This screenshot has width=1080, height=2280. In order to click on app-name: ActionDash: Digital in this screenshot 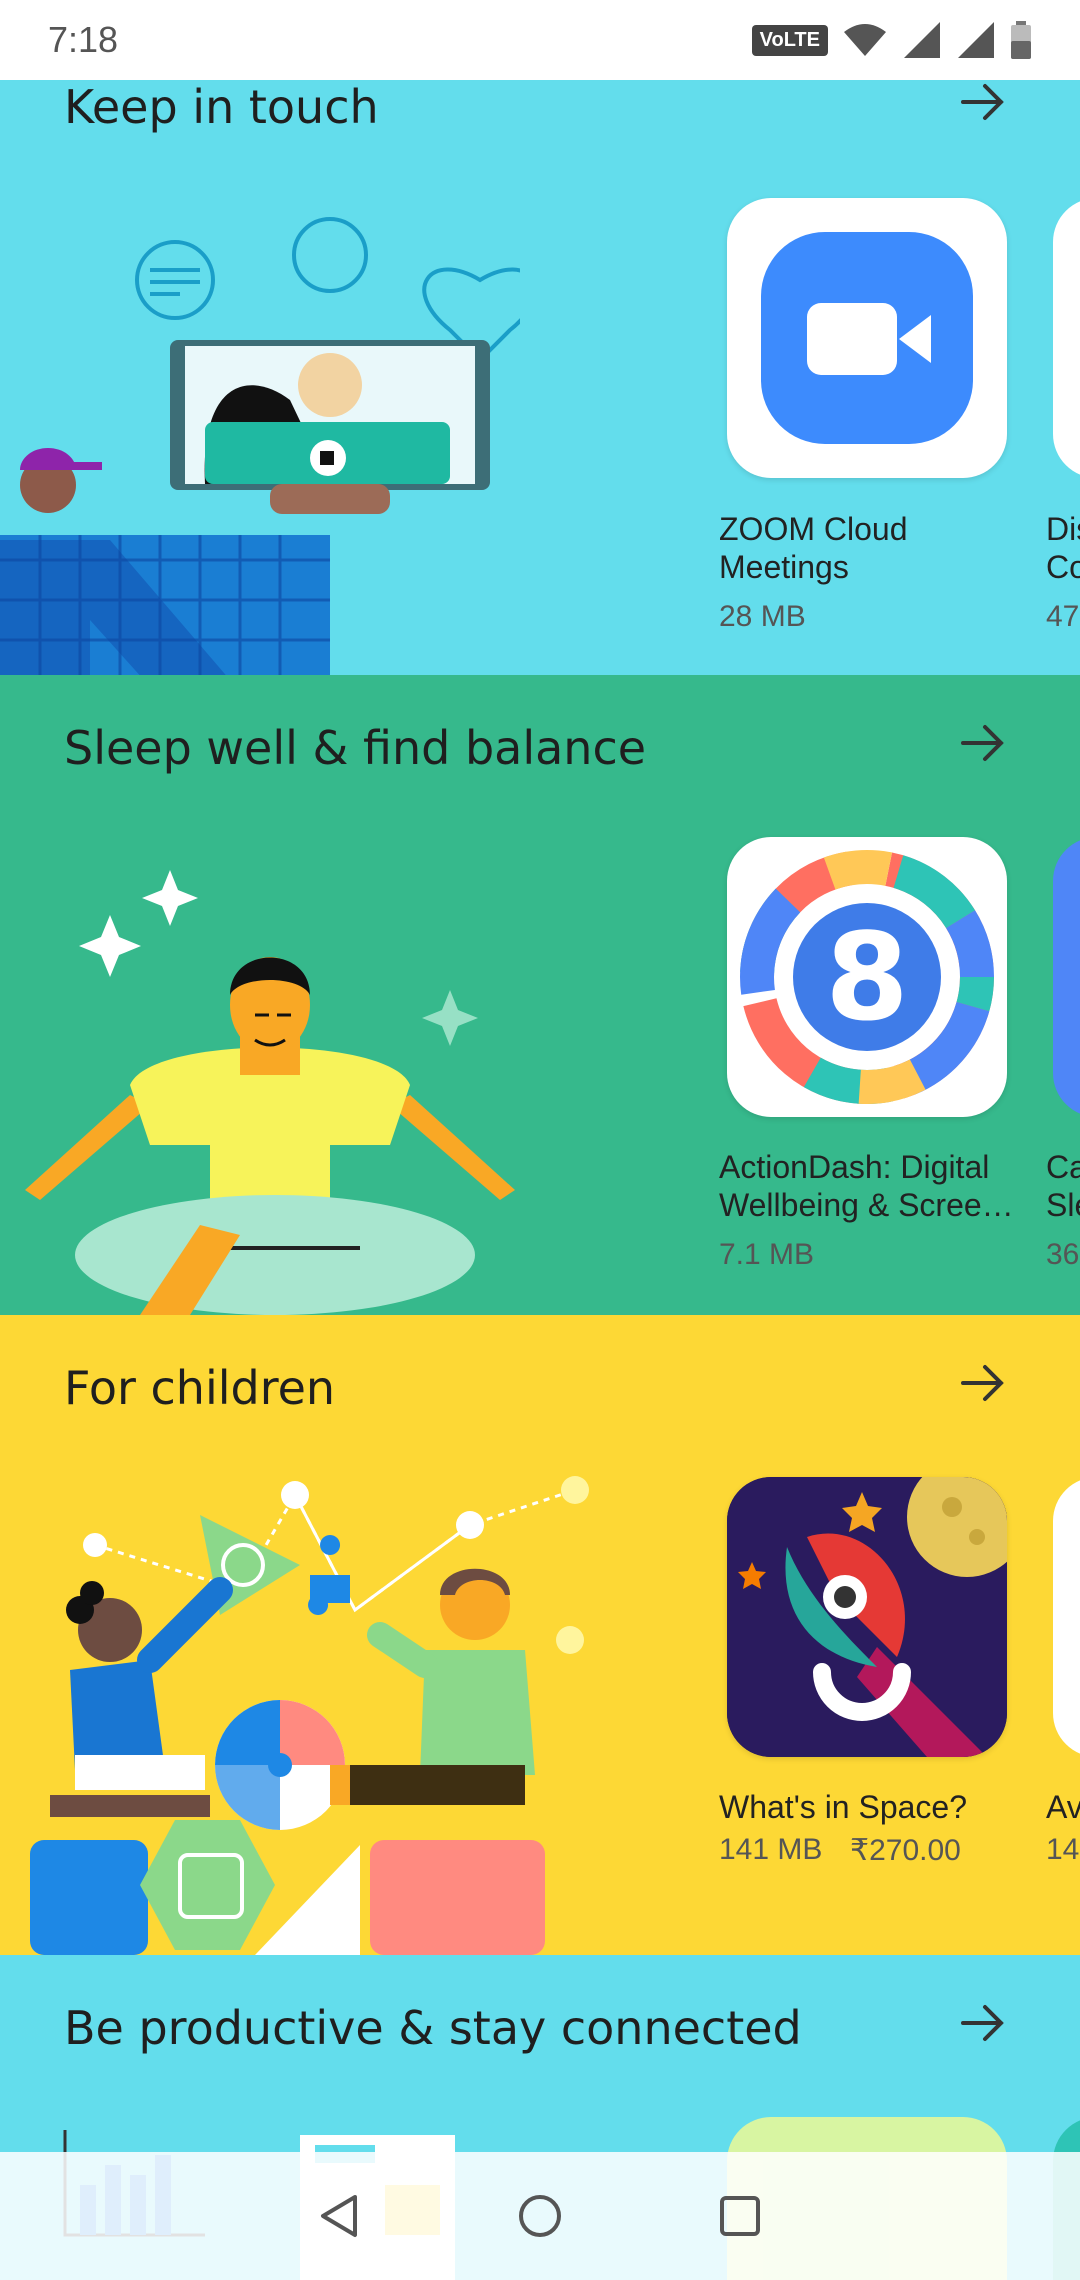, I will do `click(869, 1167)`.